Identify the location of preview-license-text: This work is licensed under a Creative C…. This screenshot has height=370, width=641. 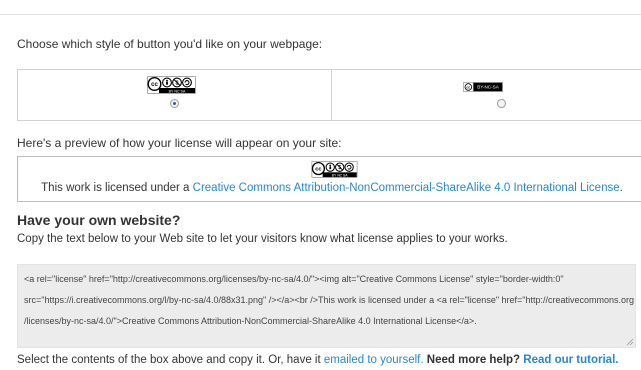
(329, 188).